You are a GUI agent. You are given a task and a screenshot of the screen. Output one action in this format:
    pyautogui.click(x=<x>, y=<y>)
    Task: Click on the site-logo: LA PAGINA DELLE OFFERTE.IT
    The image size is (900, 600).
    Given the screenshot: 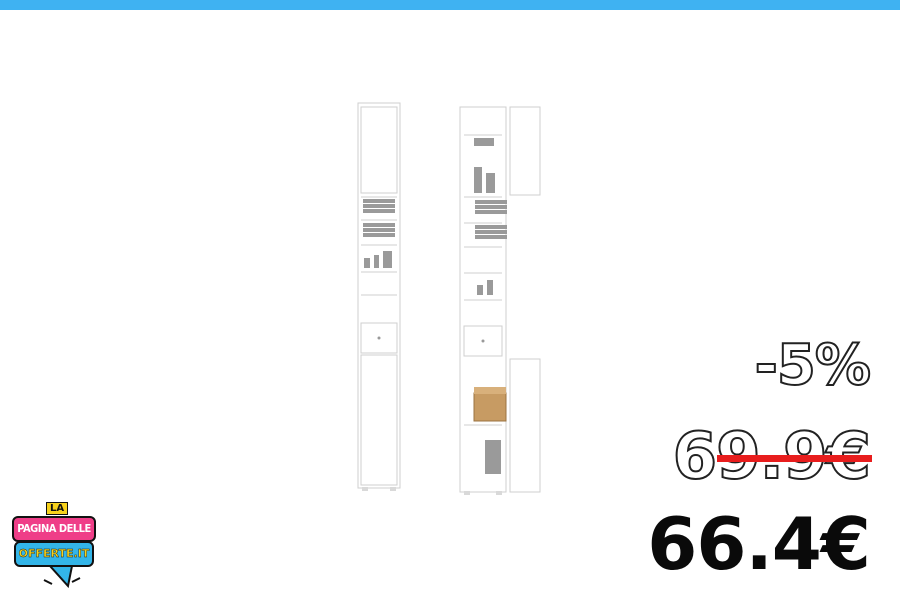 What is the action you would take?
    pyautogui.click(x=54, y=549)
    